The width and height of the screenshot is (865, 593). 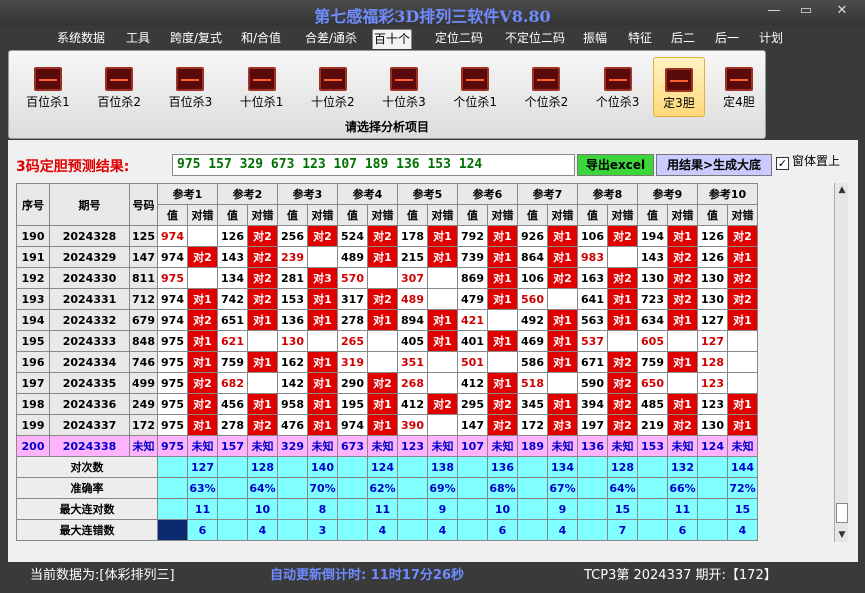 I want to click on scroll-down-icon: ▼, so click(x=842, y=535).